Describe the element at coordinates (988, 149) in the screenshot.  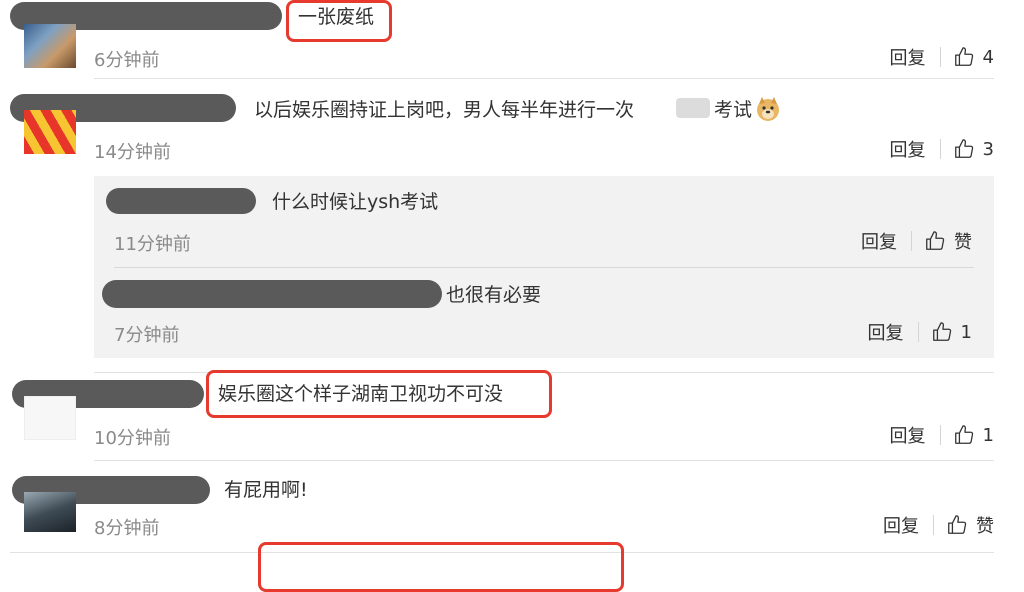
I see `like-count: 3` at that location.